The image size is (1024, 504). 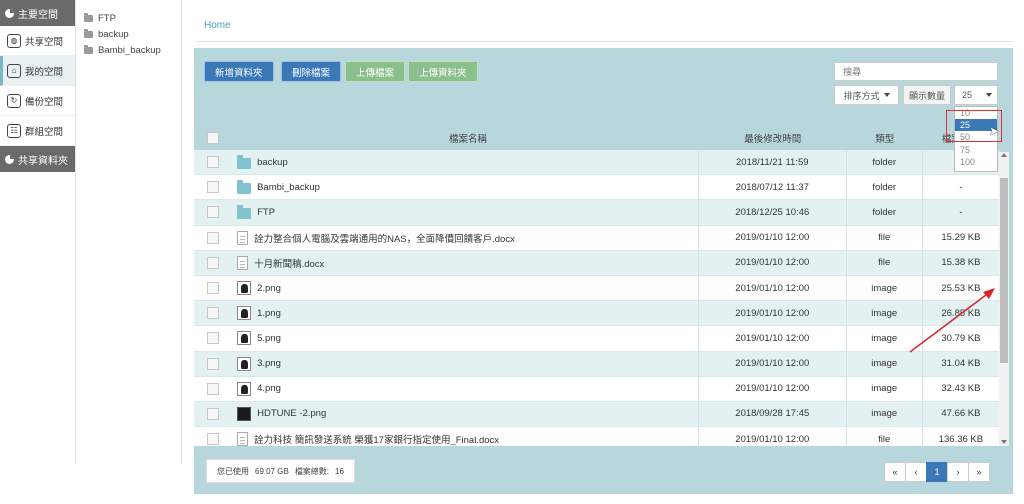 I want to click on name-cell: 詮力整合個人電腦及雲端通用的NAS，全面降價回饋客戶.docx, so click(x=465, y=237).